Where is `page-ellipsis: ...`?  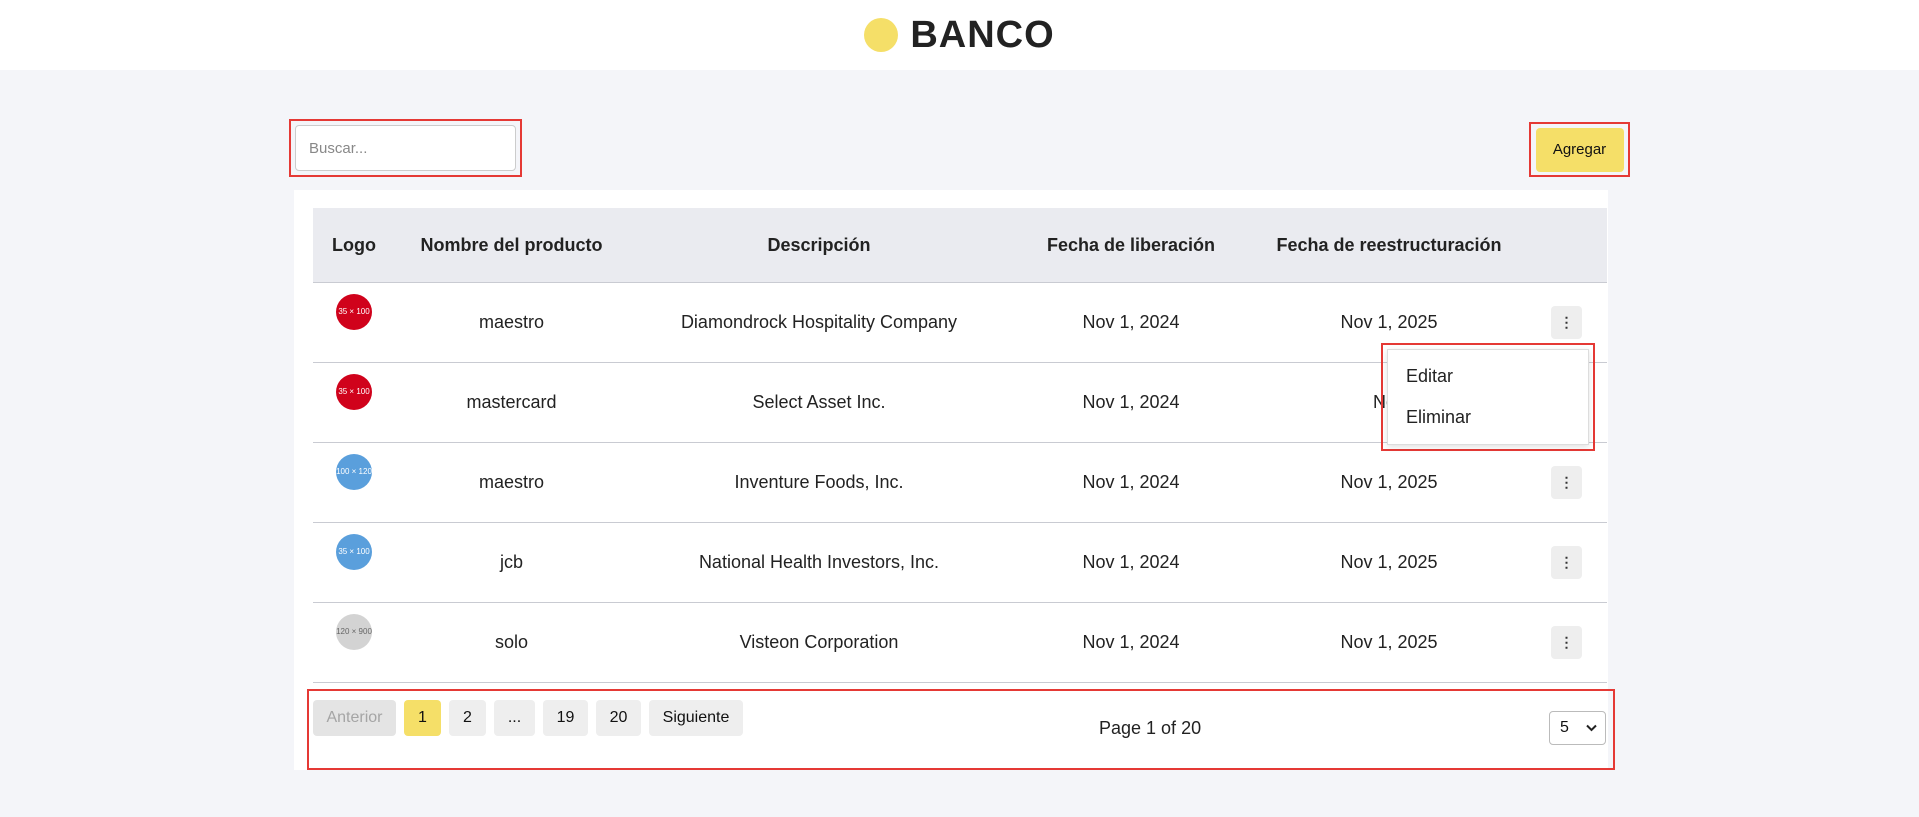 page-ellipsis: ... is located at coordinates (514, 718).